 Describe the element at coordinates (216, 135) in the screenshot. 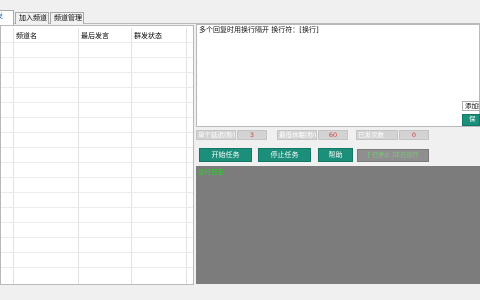

I see `delay-label: 单个延迟(秒)` at that location.